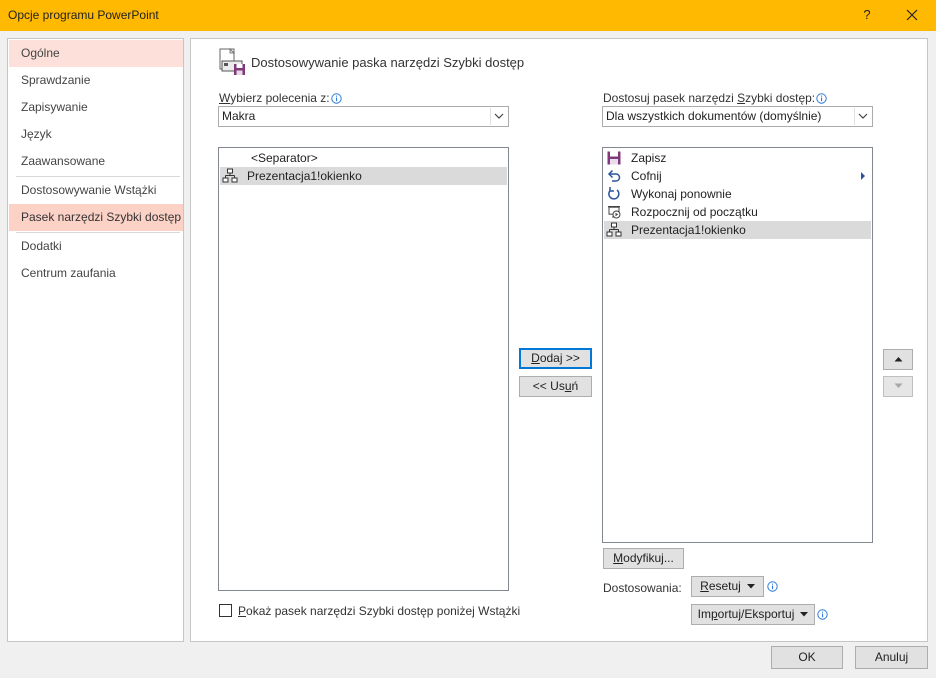 The image size is (936, 678). What do you see at coordinates (681, 194) in the screenshot?
I see `list-item-label: Wykonaj ponownie` at bounding box center [681, 194].